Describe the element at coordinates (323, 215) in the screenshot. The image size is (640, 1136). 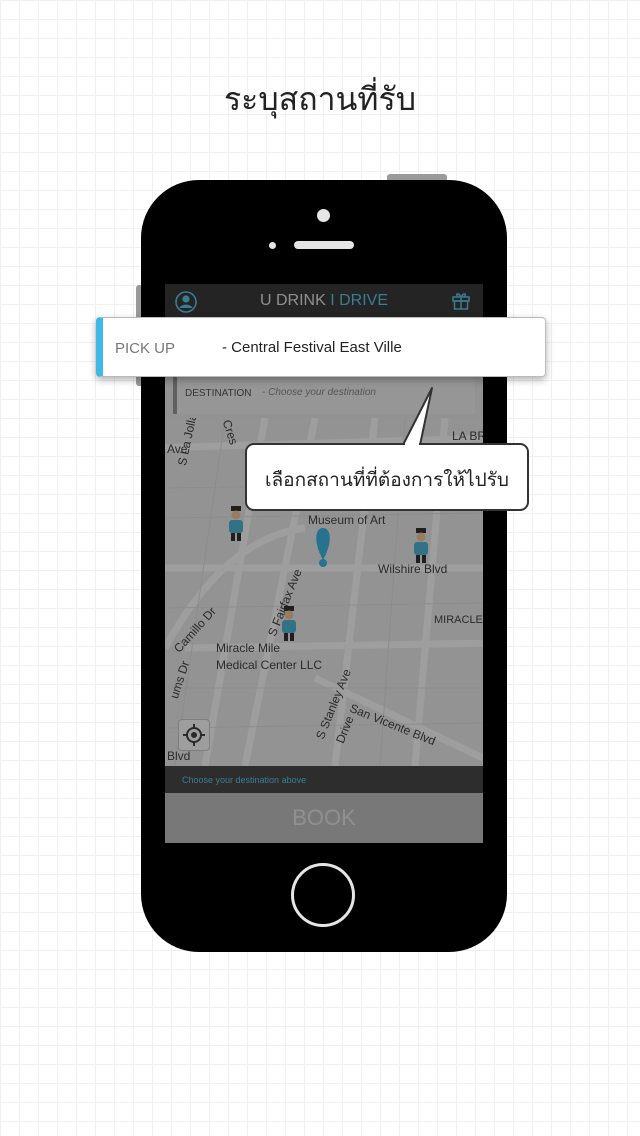
I see `phone-camera` at that location.